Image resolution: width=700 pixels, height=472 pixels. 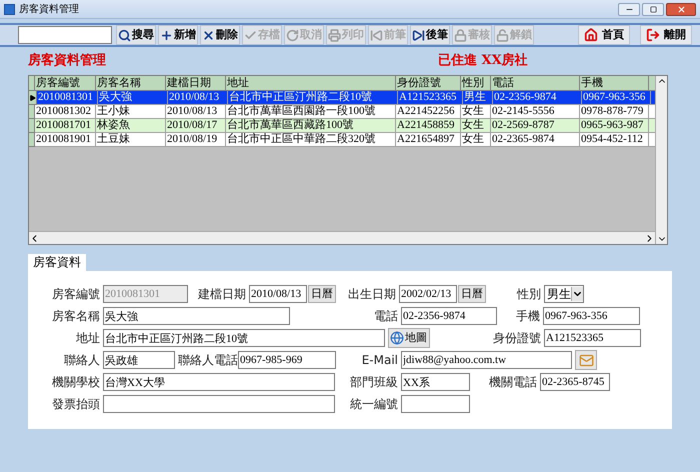 What do you see at coordinates (65, 83) in the screenshot?
I see `column-header: 房客編號` at bounding box center [65, 83].